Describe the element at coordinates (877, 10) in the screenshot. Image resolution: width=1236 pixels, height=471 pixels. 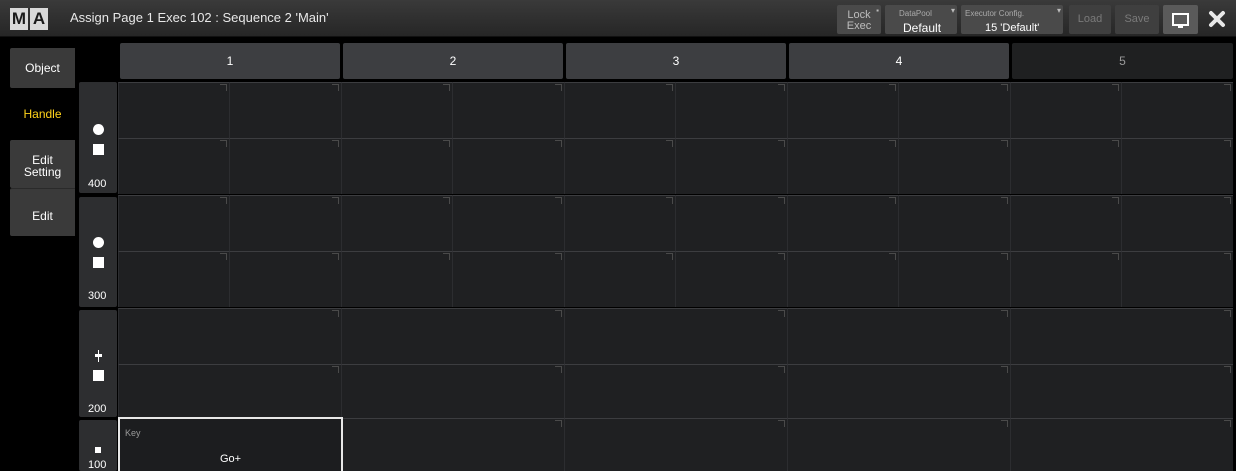
I see `corner-marker-icon: ▪` at that location.